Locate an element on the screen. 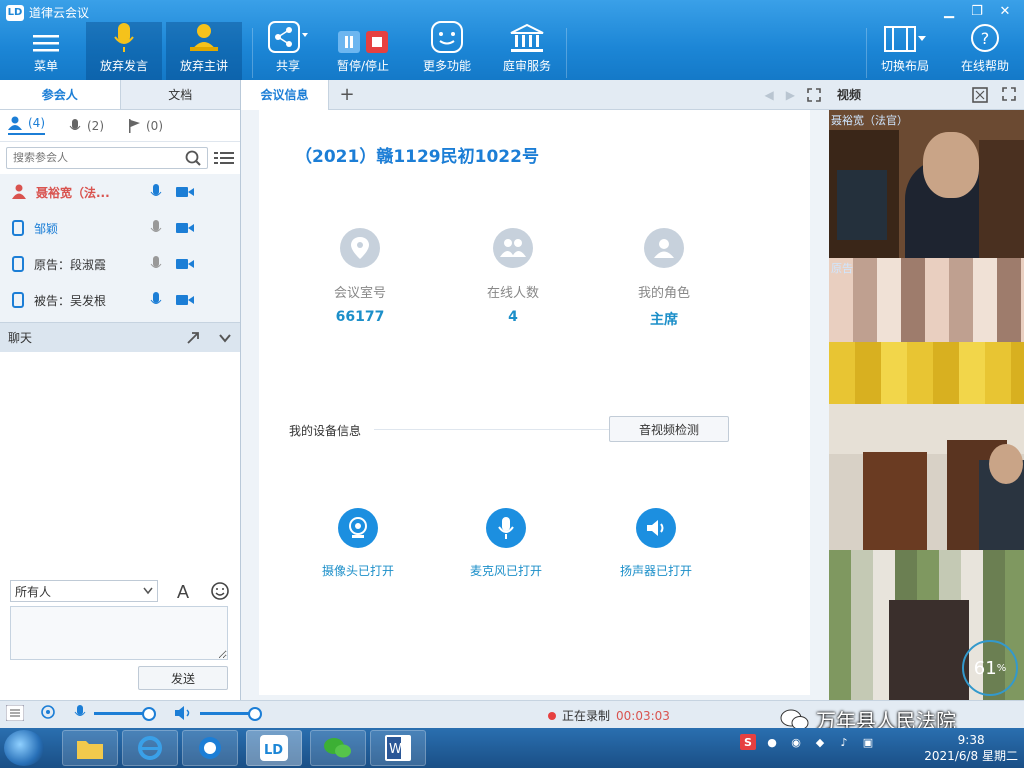 The image size is (1024, 768). video-feed-judge: 聂裕宽（法官） is located at coordinates (926, 184).